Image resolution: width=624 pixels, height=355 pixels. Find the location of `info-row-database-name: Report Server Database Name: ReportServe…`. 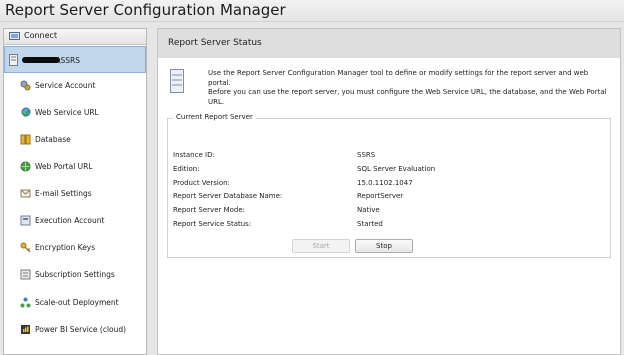

info-row-database-name: Report Server Database Name: ReportServe… is located at coordinates (388, 198).